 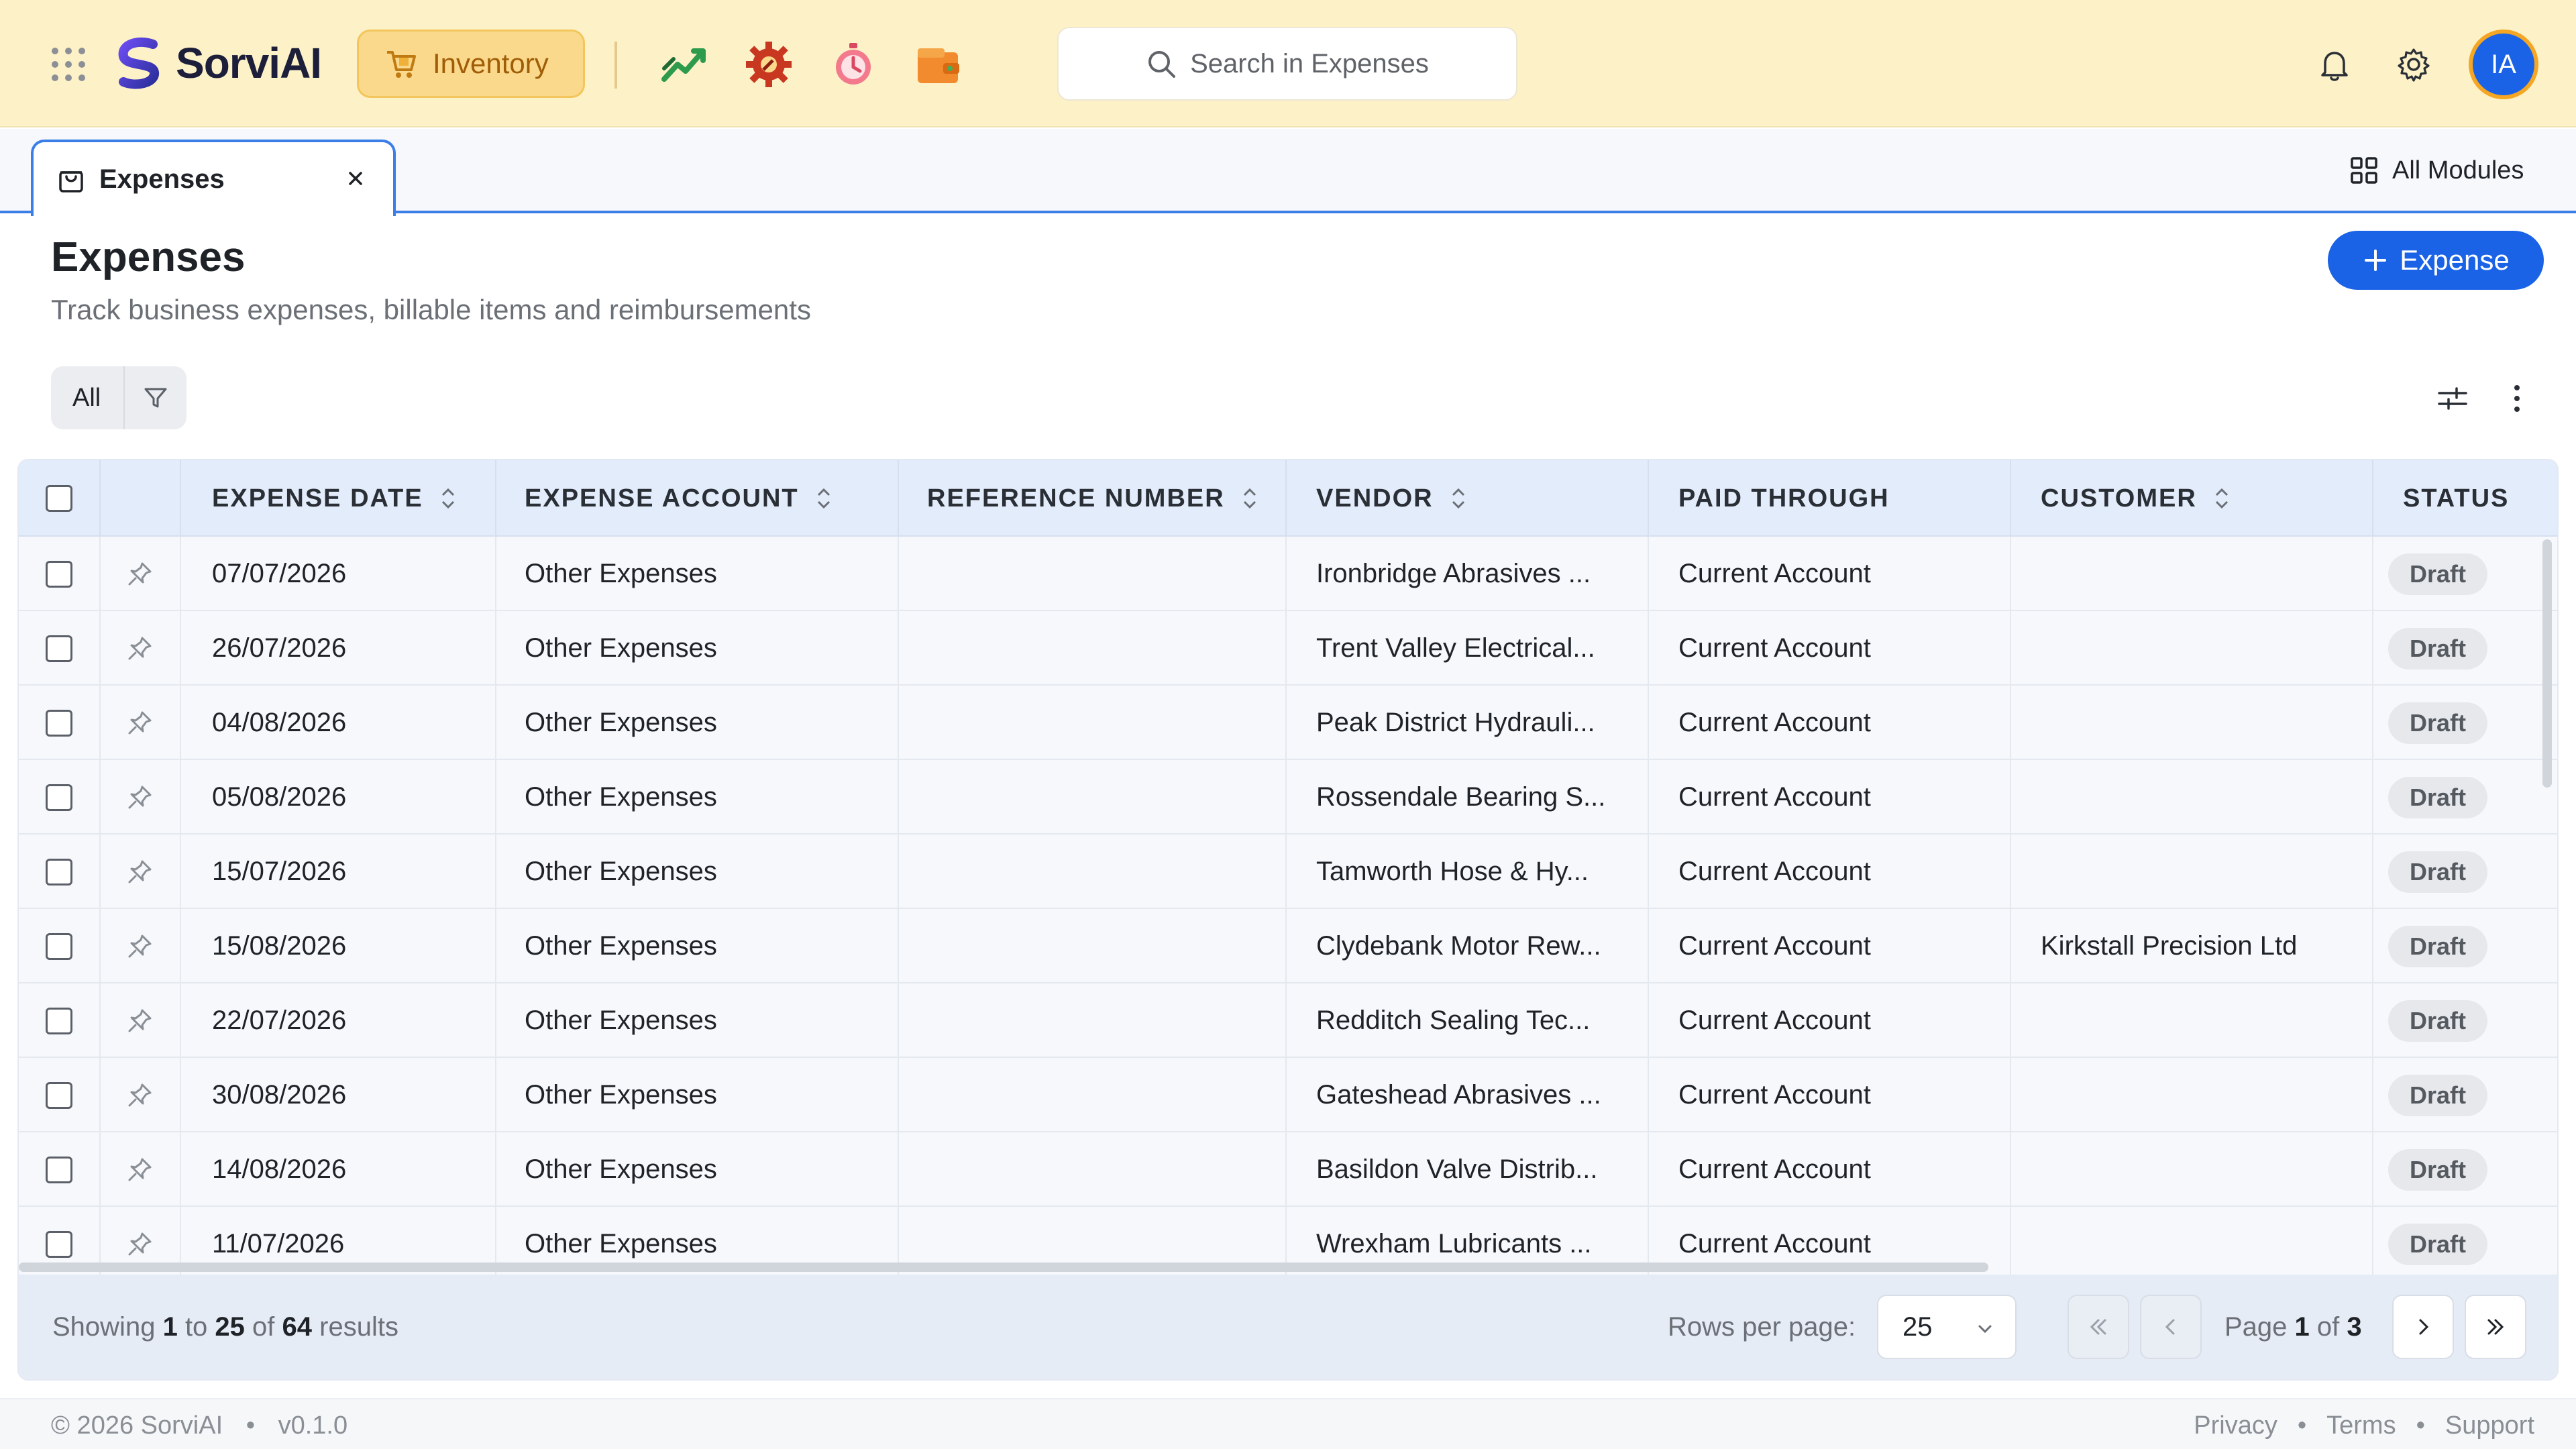 I want to click on cell-expense-date: 30/08/2026, so click(x=279, y=1095).